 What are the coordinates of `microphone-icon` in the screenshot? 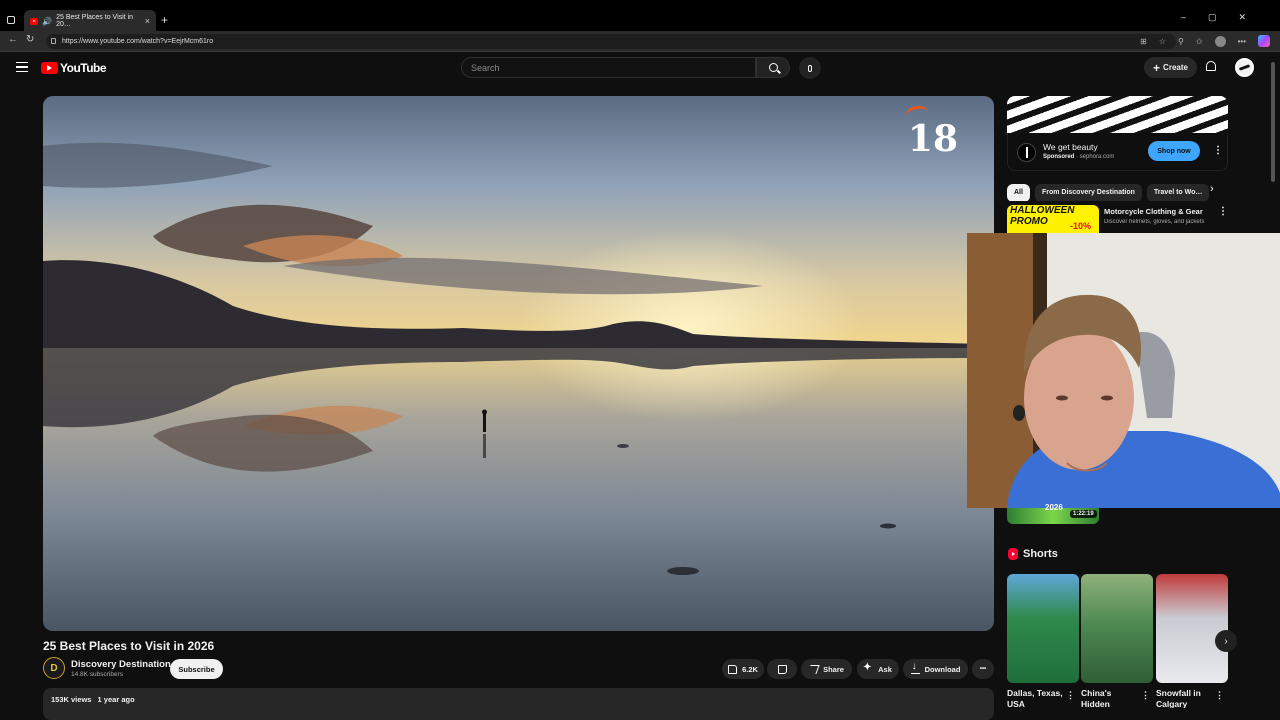 It's located at (810, 68).